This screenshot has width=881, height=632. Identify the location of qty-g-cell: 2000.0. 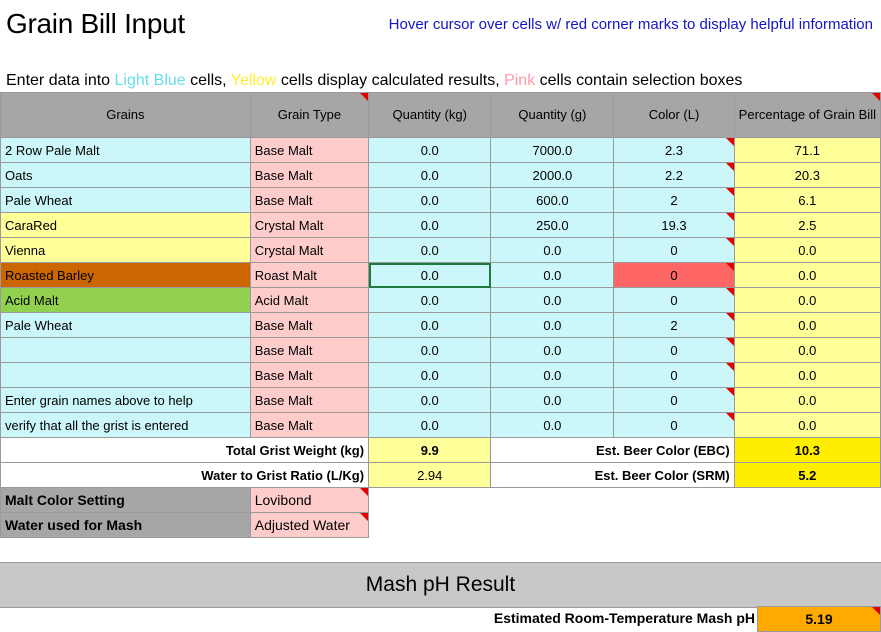
(552, 175).